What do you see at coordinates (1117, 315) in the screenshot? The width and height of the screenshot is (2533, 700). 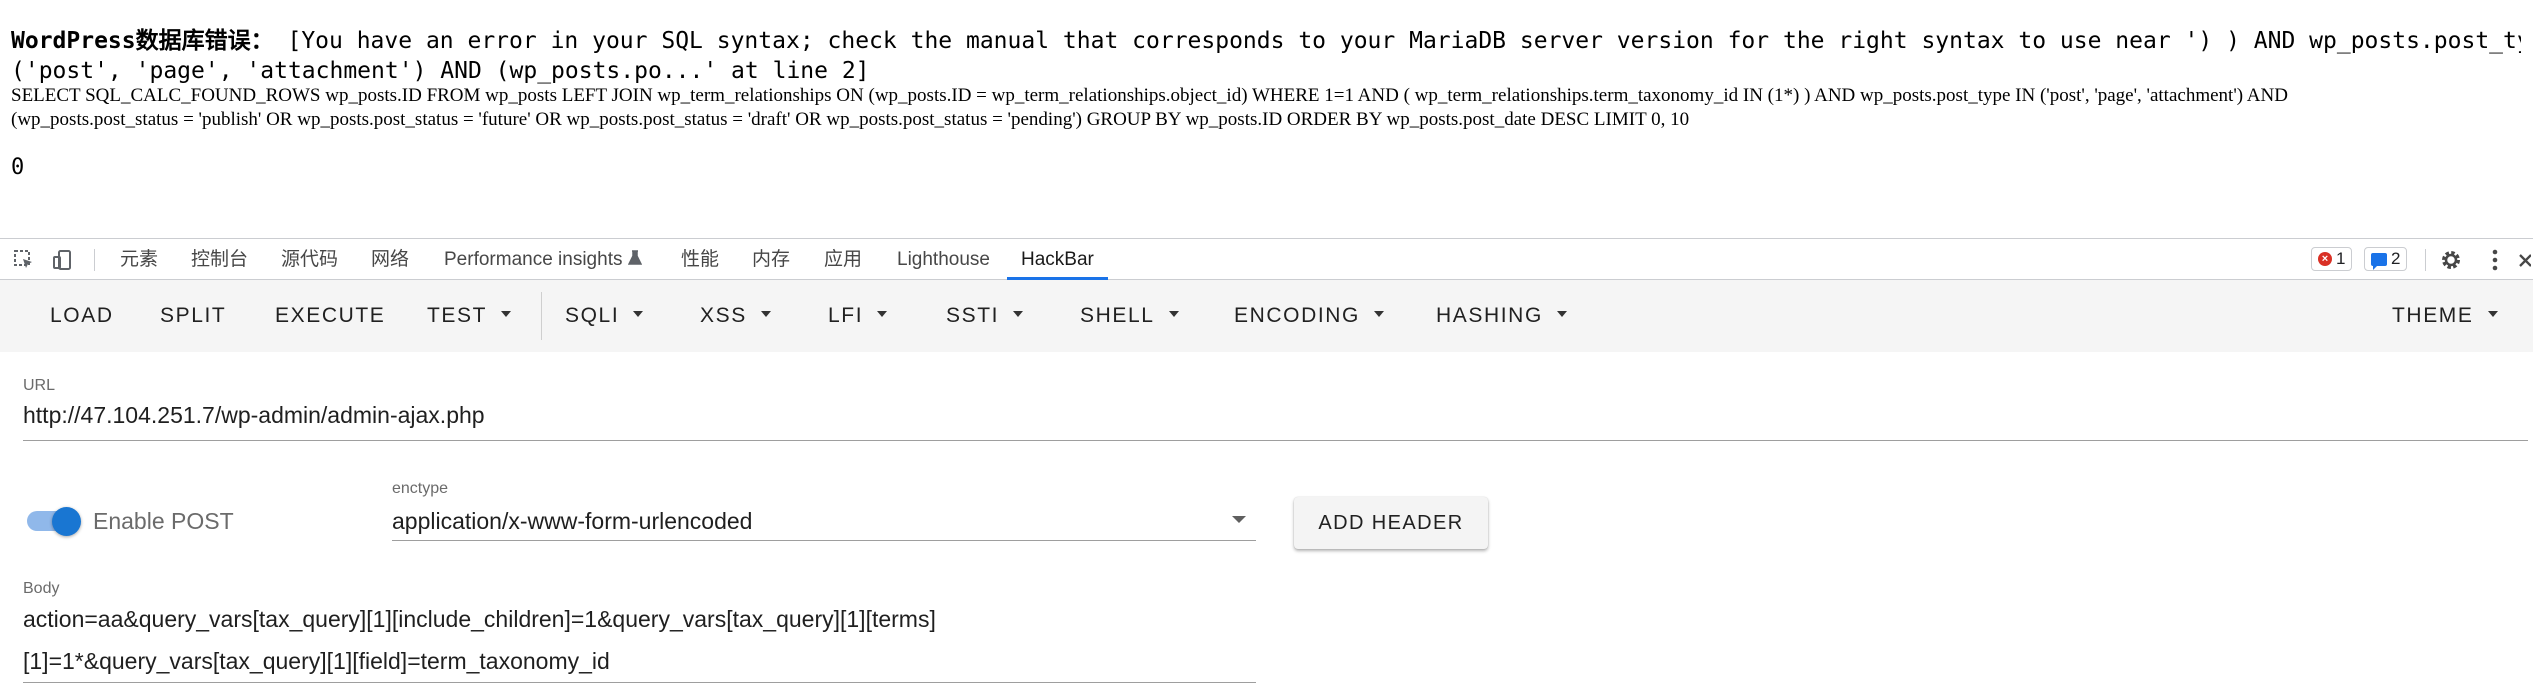 I see `shell-label: SHELL` at bounding box center [1117, 315].